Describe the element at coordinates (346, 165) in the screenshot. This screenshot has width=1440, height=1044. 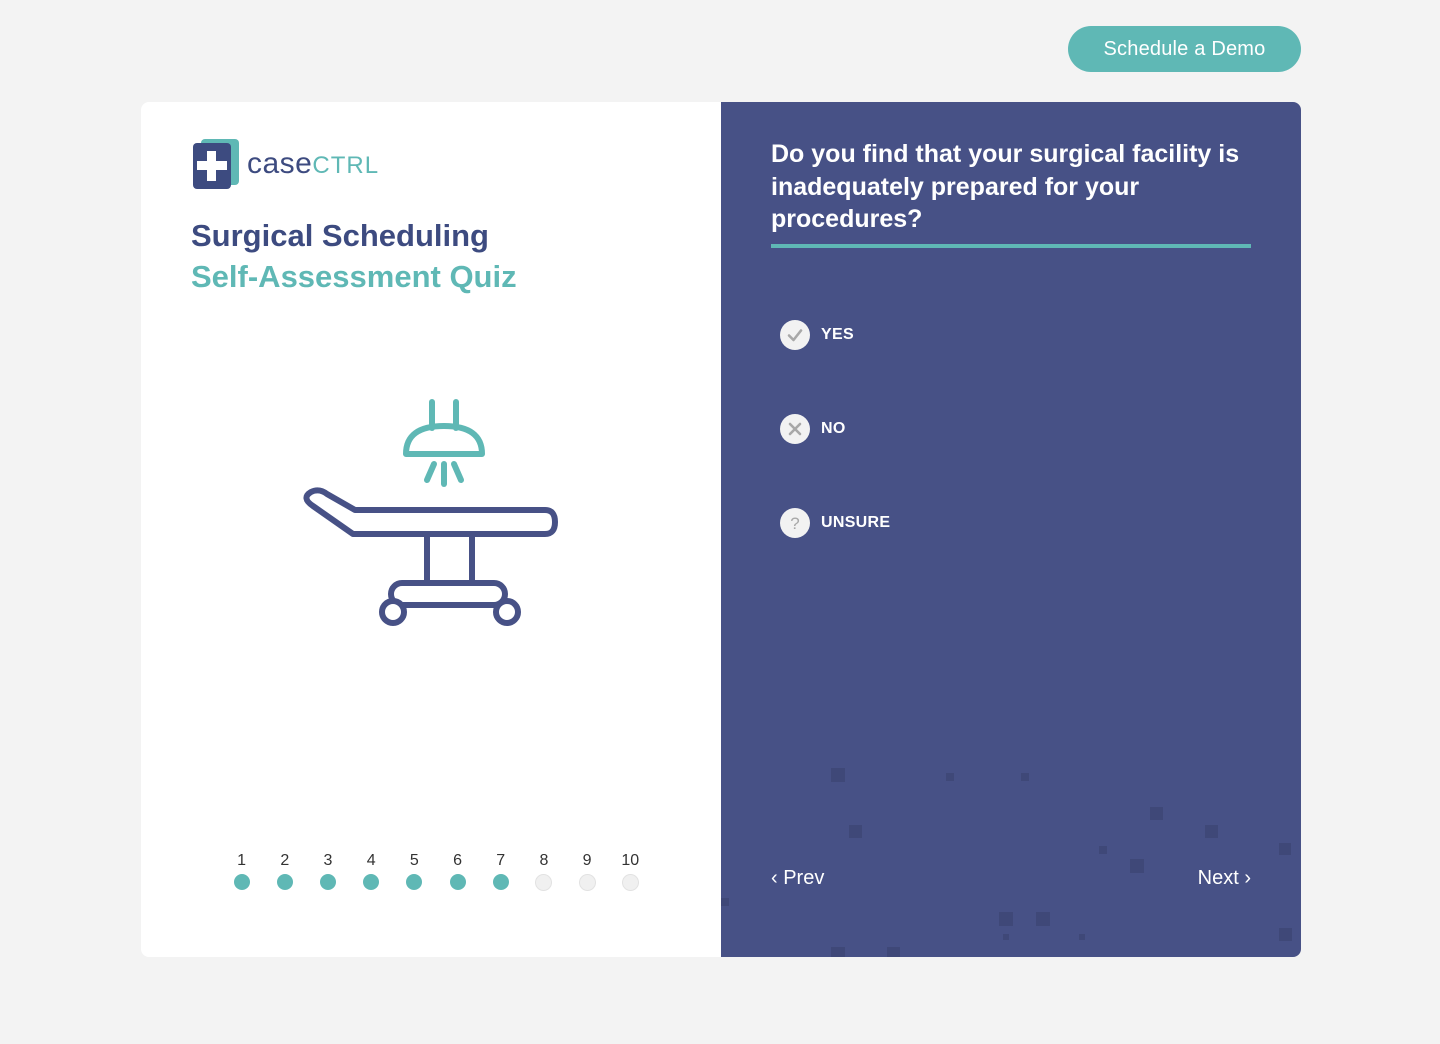
I see `logo-ctrl: CTRL` at that location.